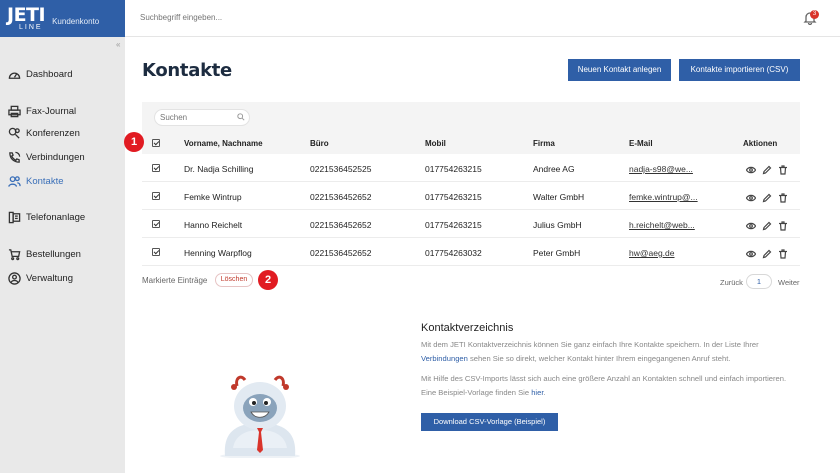 This screenshot has width=840, height=473. What do you see at coordinates (51, 111) in the screenshot?
I see `sidebar-item-label: Fax-Journal` at bounding box center [51, 111].